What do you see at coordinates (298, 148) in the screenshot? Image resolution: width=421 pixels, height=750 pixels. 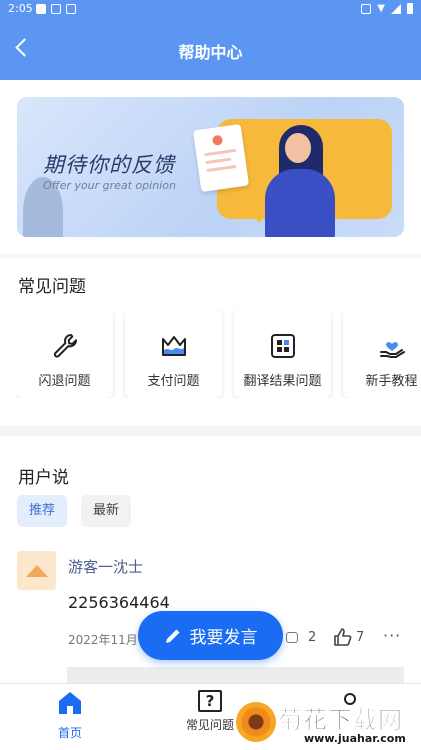 I see `woman-head-illustration` at bounding box center [298, 148].